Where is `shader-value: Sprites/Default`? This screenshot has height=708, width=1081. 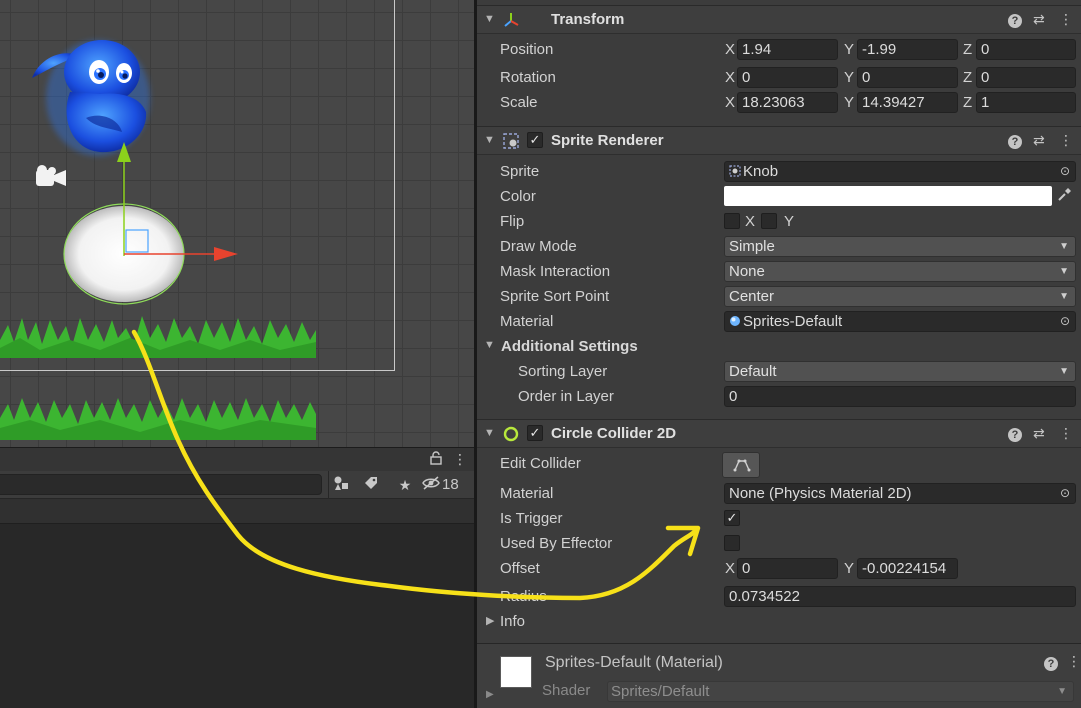
shader-value: Sprites/Default is located at coordinates (660, 691).